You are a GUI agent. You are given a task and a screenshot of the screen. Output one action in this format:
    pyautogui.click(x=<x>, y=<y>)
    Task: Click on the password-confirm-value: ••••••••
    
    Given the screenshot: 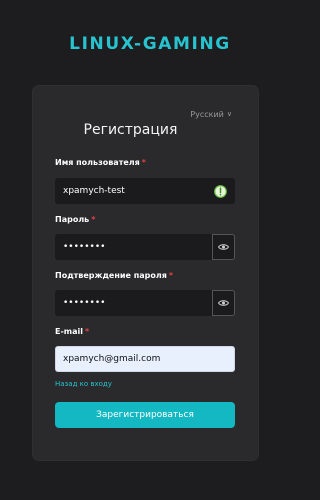 What is the action you would take?
    pyautogui.click(x=84, y=303)
    